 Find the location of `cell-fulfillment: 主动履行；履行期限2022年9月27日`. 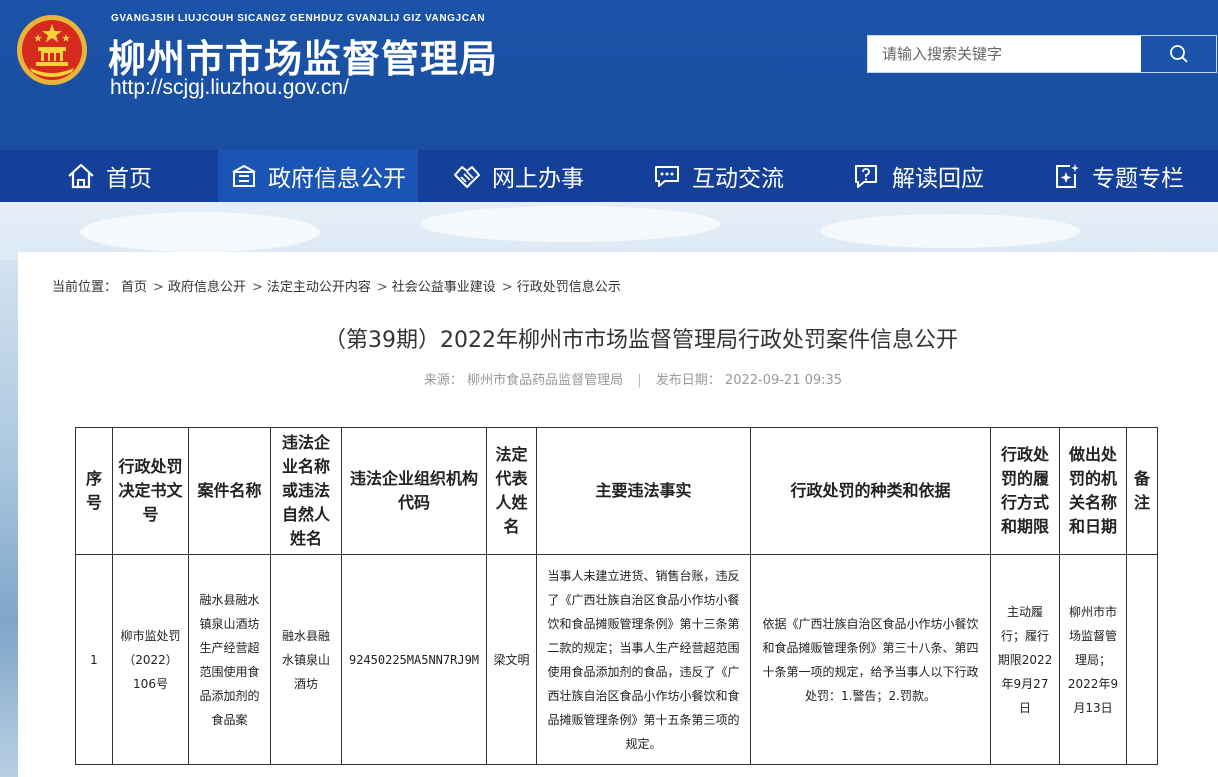

cell-fulfillment: 主动履行；履行期限2022年9月27日 is located at coordinates (1025, 659).